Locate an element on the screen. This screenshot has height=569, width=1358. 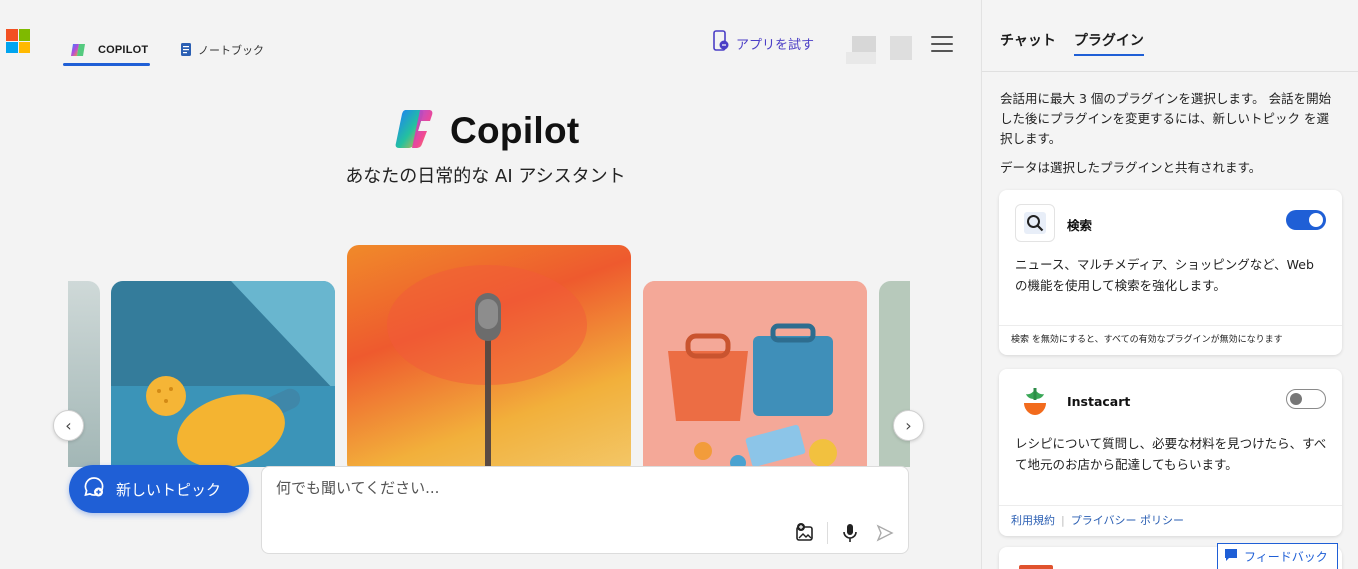
chevron-right-icon: › is located at coordinates (908, 425).